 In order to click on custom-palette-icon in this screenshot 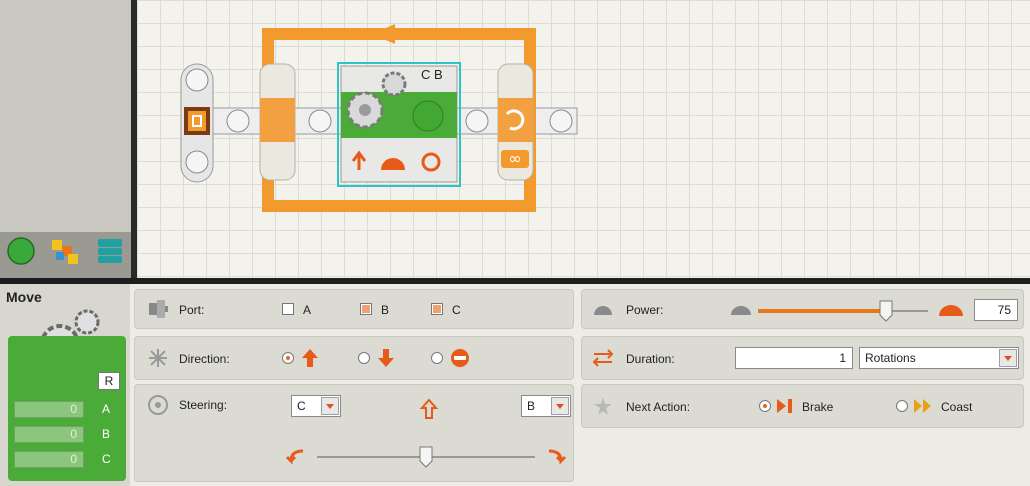, I will do `click(110, 251)`.